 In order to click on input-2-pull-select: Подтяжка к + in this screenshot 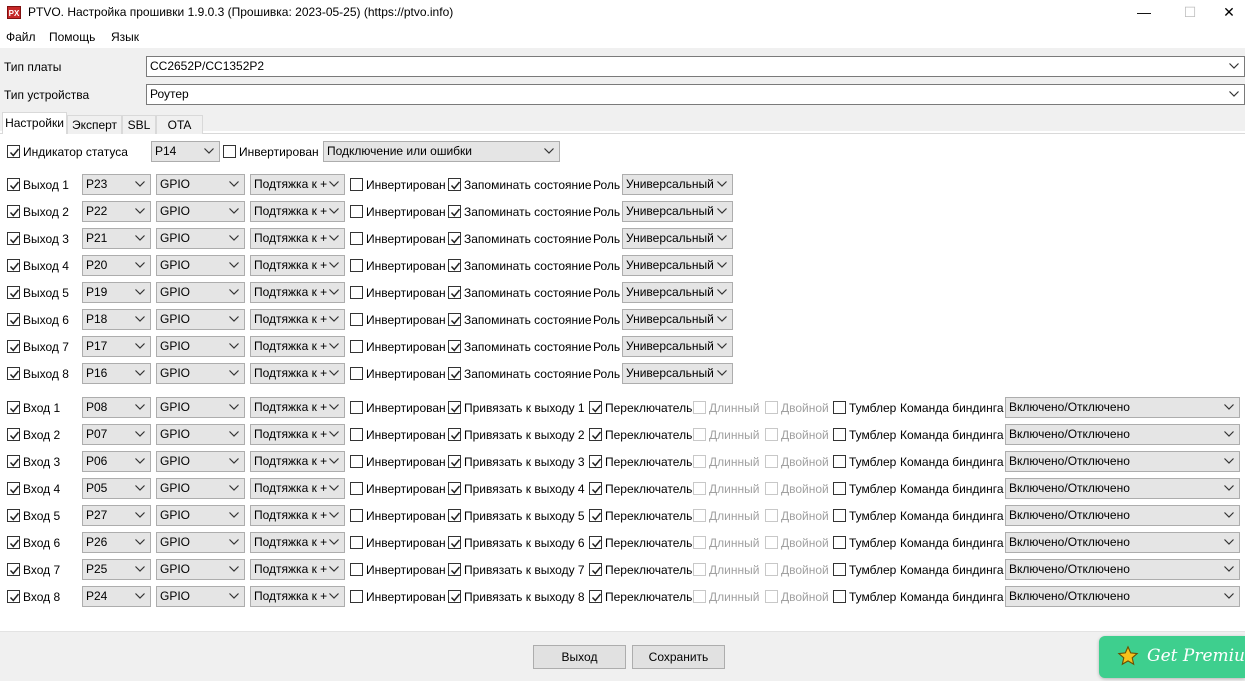, I will do `click(297, 434)`.